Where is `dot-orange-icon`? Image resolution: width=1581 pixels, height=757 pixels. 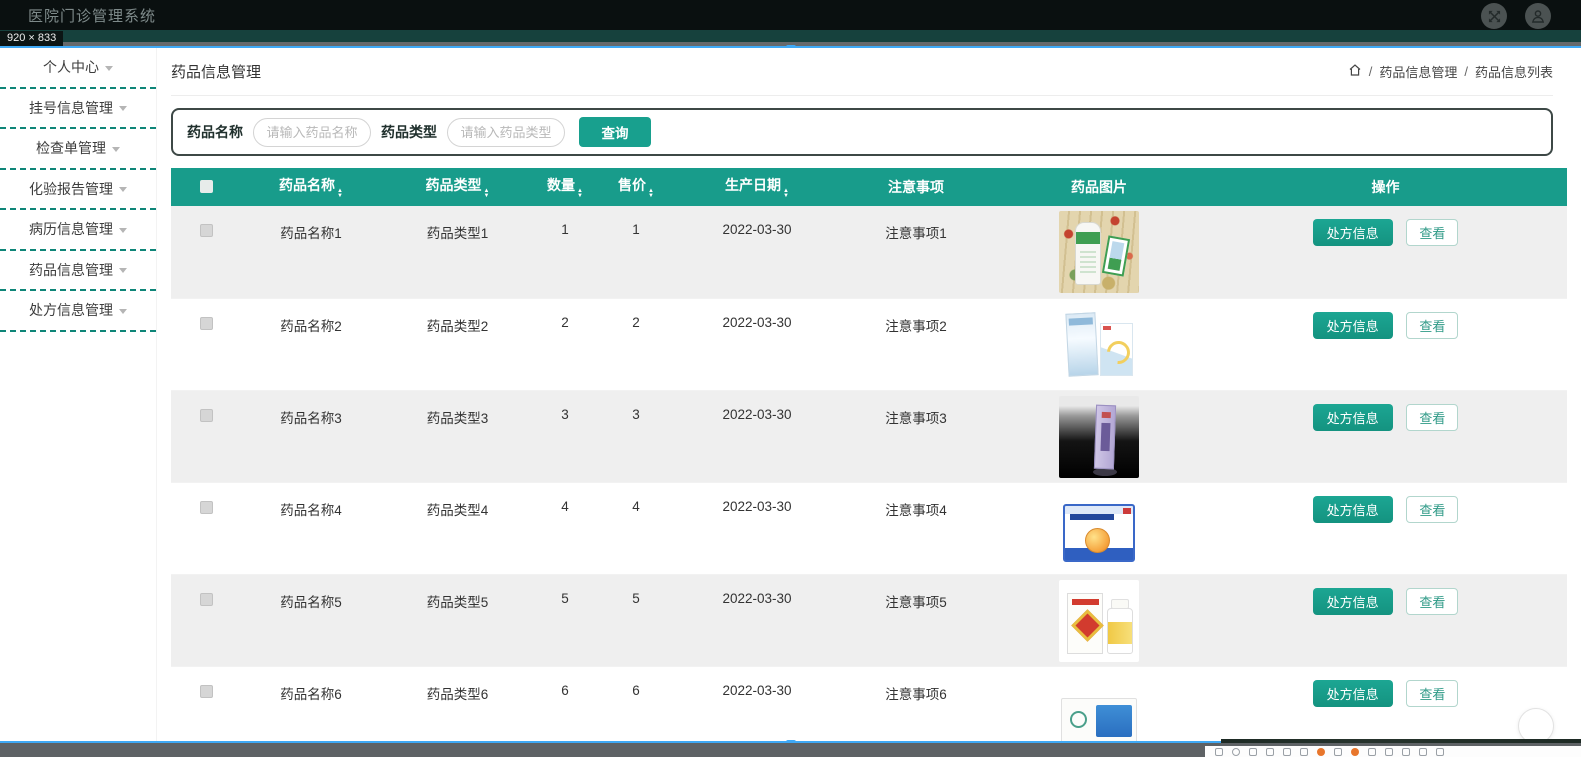 dot-orange-icon is located at coordinates (1321, 751).